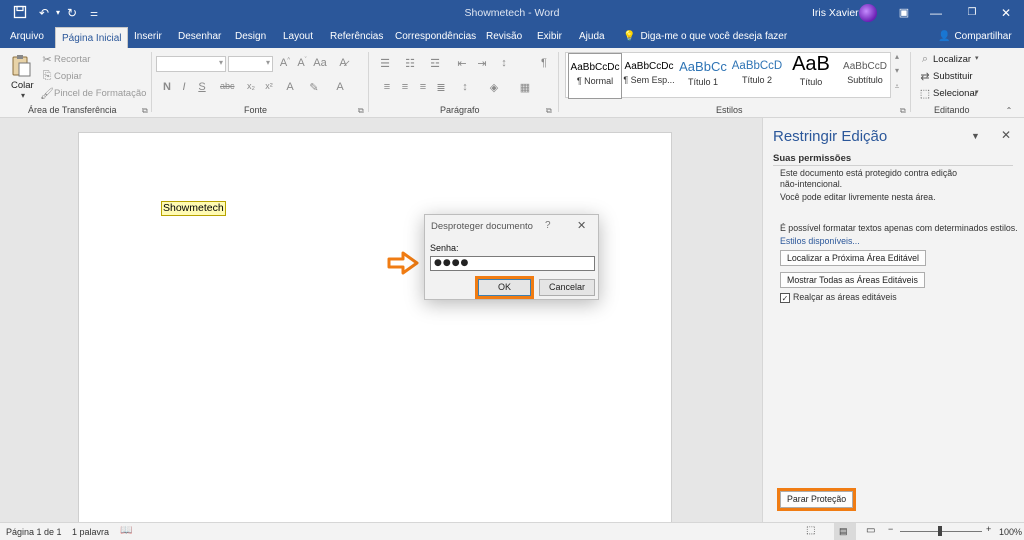 This screenshot has width=1024, height=540. I want to click on tab-correspondencias: Correspondências, so click(435, 37).